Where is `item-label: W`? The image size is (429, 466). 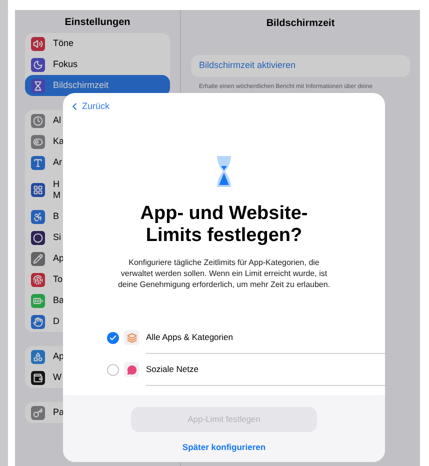 item-label: W is located at coordinates (57, 377).